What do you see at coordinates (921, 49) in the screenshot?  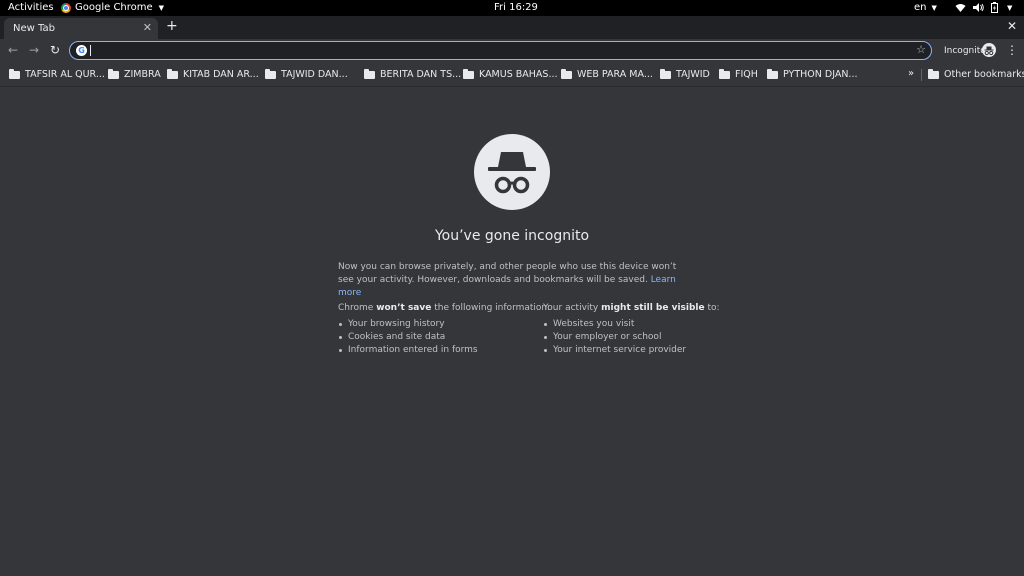 I see `bookmark-star-icon: ☆` at bounding box center [921, 49].